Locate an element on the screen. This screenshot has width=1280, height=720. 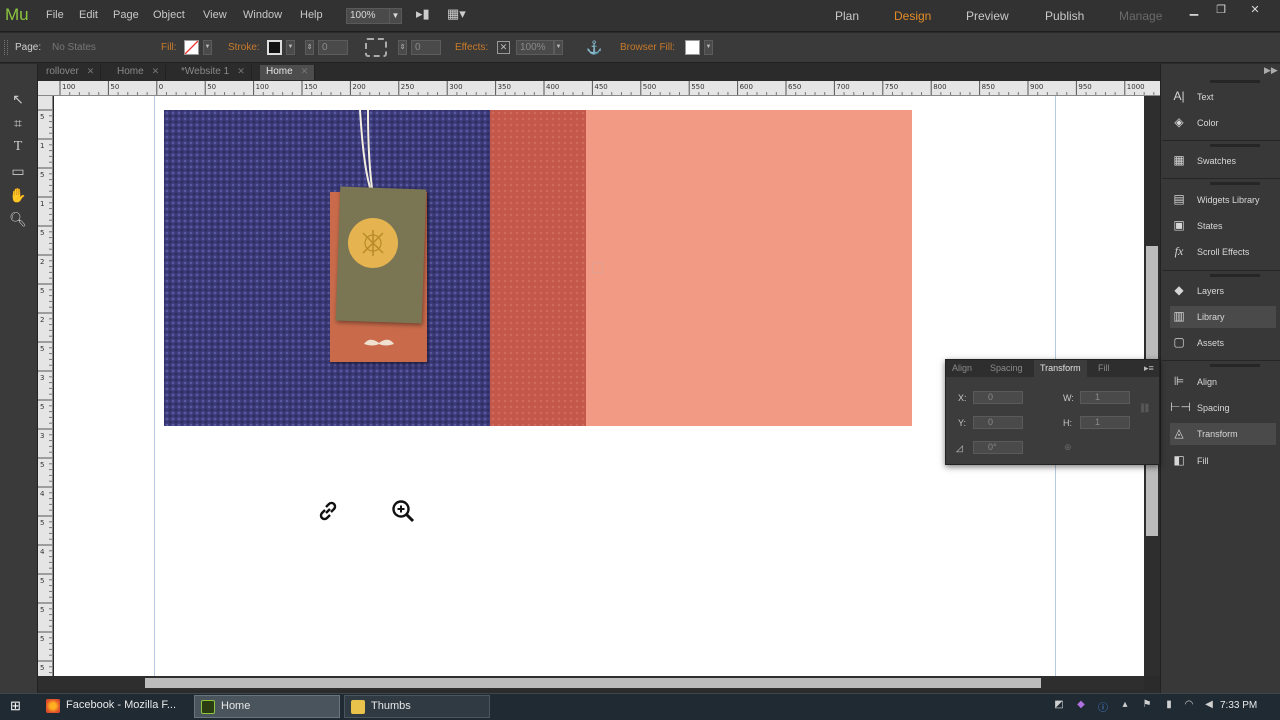
tray-wifi-icon: ◠ is located at coordinates (1189, 706).